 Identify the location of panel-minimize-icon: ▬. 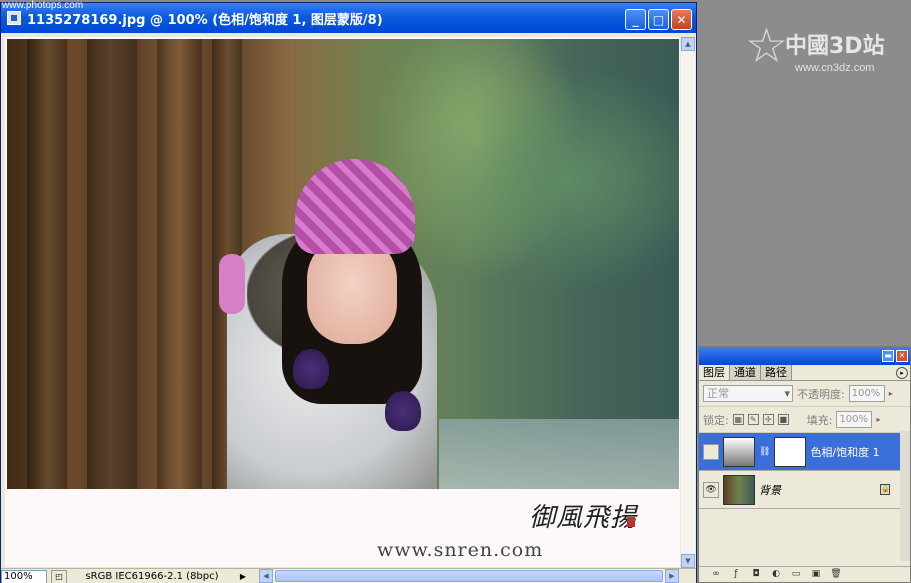
(888, 356).